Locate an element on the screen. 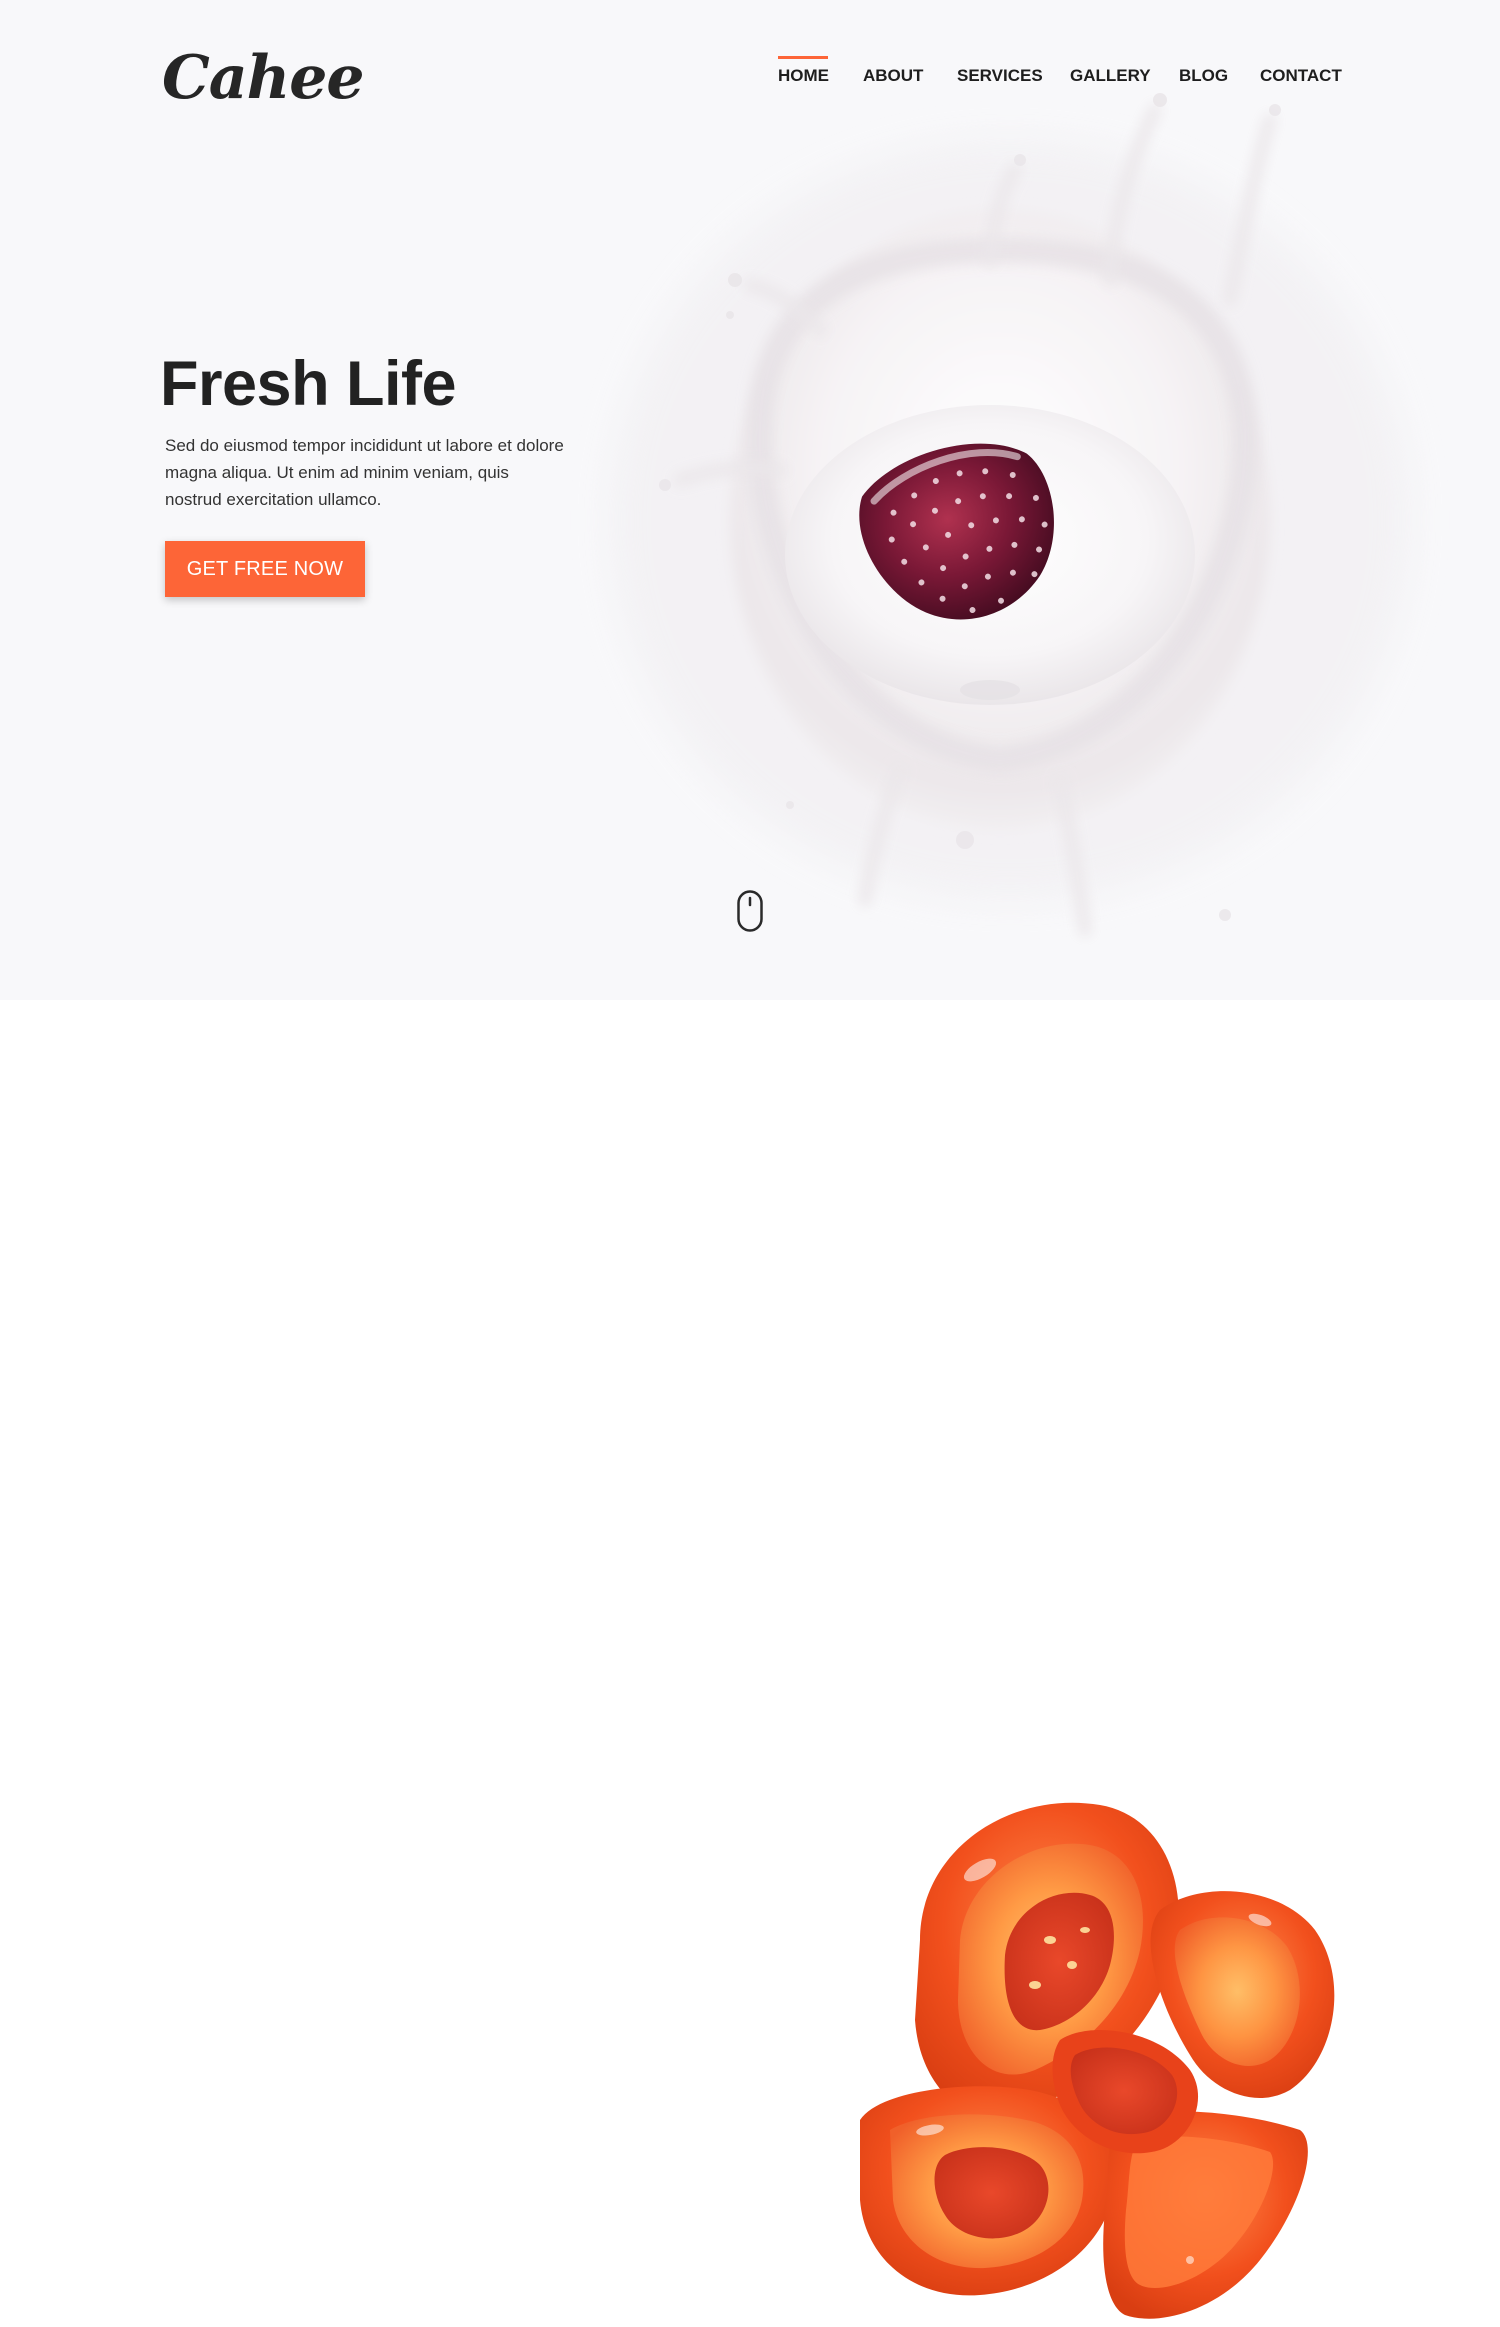 The image size is (1500, 2327). mouse-icon is located at coordinates (750, 911).